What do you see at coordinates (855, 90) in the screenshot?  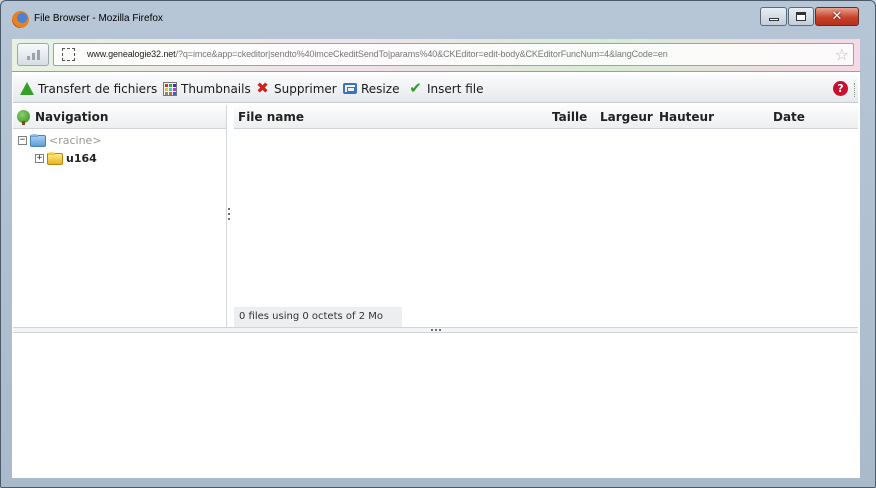 I see `toolbar-separator` at bounding box center [855, 90].